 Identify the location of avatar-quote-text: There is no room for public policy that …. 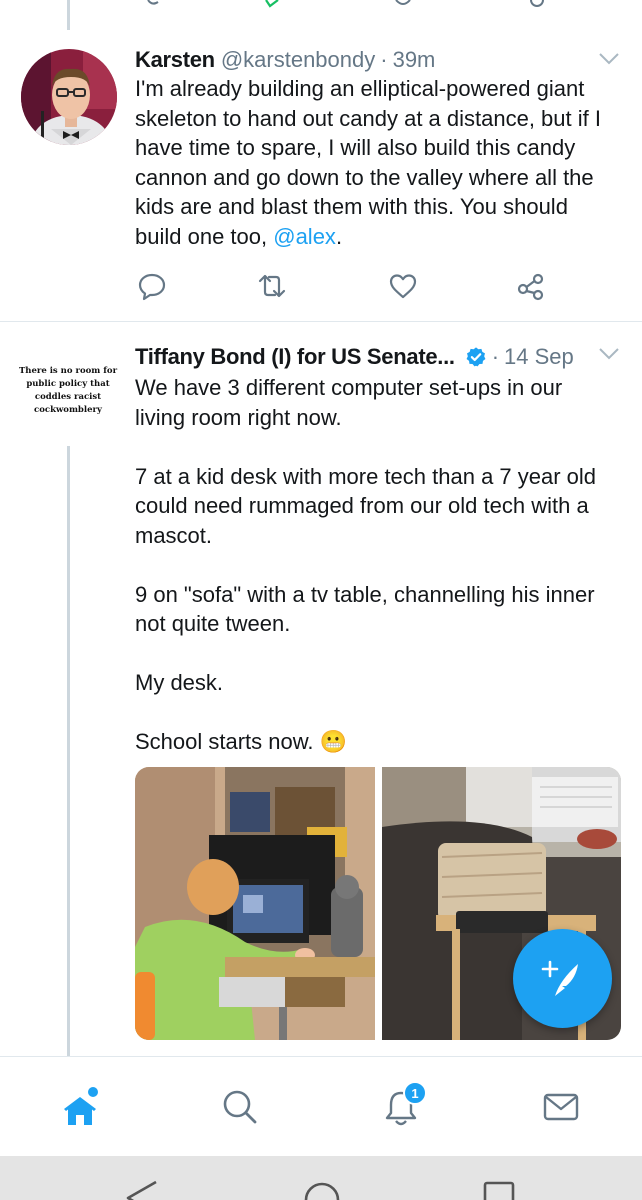
(68, 390).